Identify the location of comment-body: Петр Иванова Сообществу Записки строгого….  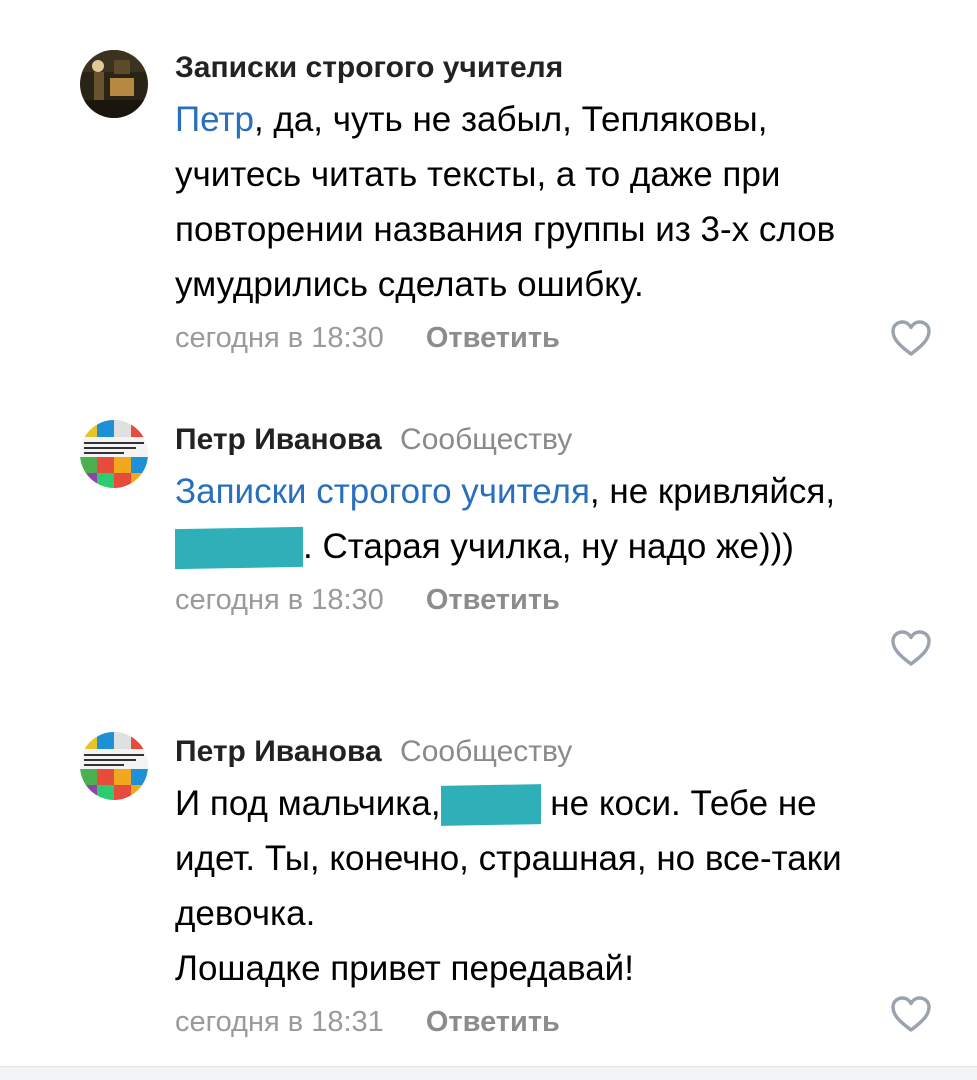
(525, 520).